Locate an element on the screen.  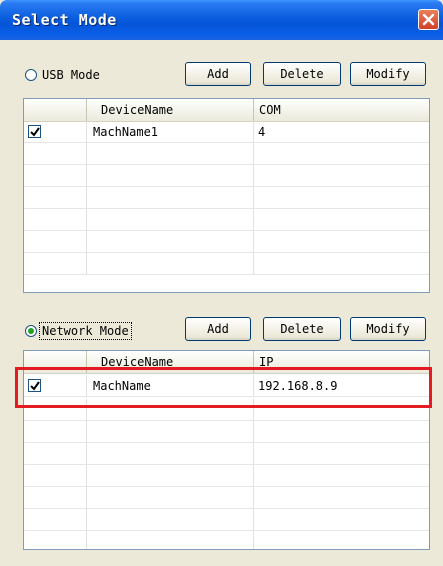
title-bar: Select Mode is located at coordinates (221, 20).